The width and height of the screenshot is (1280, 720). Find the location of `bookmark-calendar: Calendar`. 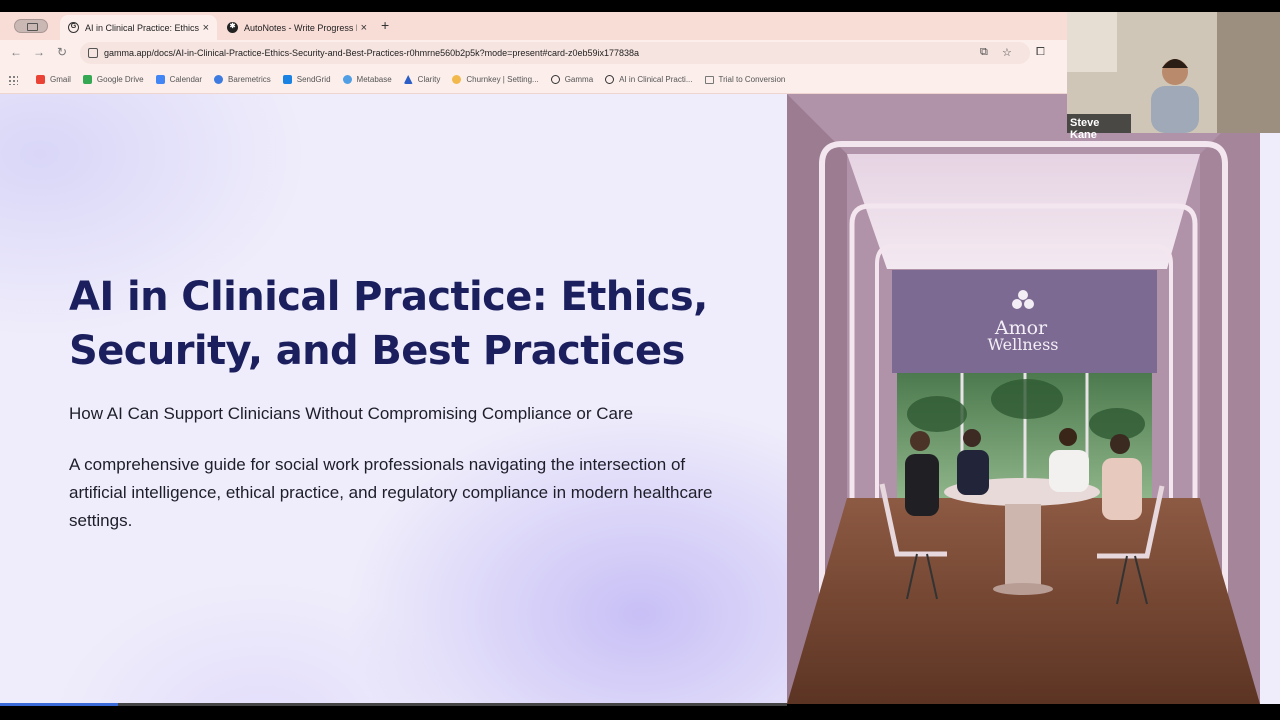

bookmark-calendar: Calendar is located at coordinates (178, 79).